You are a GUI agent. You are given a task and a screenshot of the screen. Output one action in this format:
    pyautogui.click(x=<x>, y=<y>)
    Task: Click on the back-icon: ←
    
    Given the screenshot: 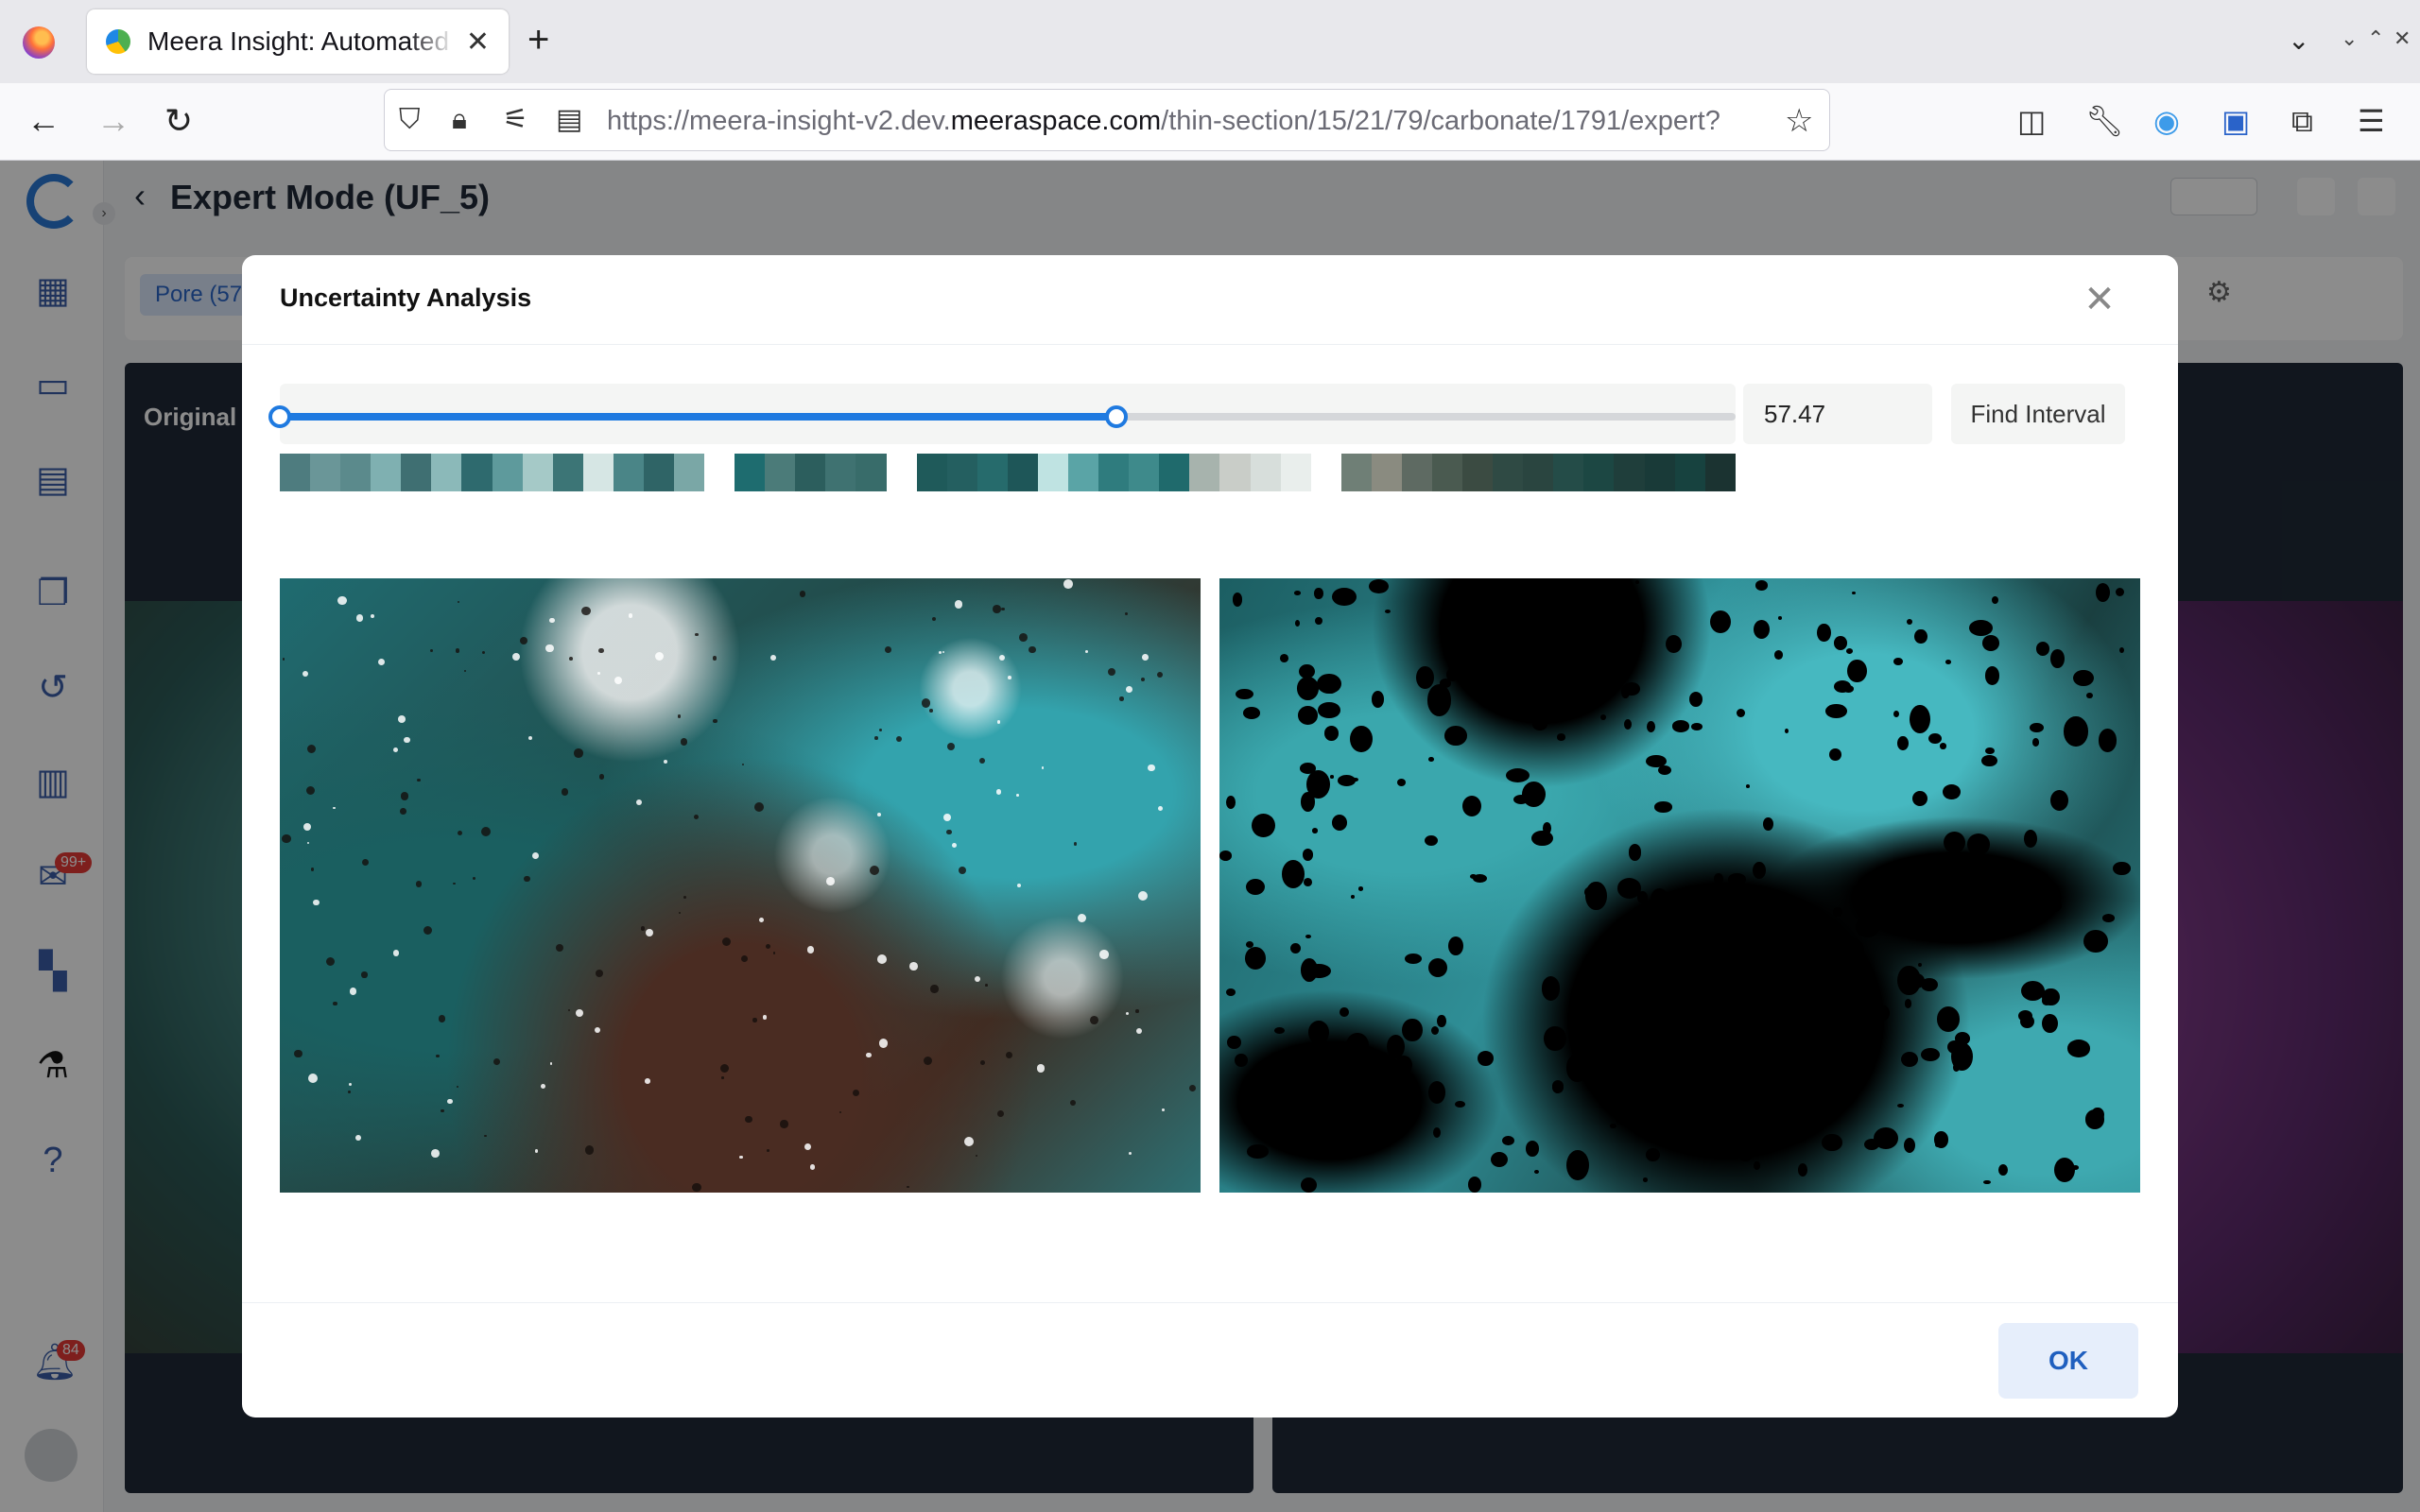 What is the action you would take?
    pyautogui.click(x=43, y=121)
    